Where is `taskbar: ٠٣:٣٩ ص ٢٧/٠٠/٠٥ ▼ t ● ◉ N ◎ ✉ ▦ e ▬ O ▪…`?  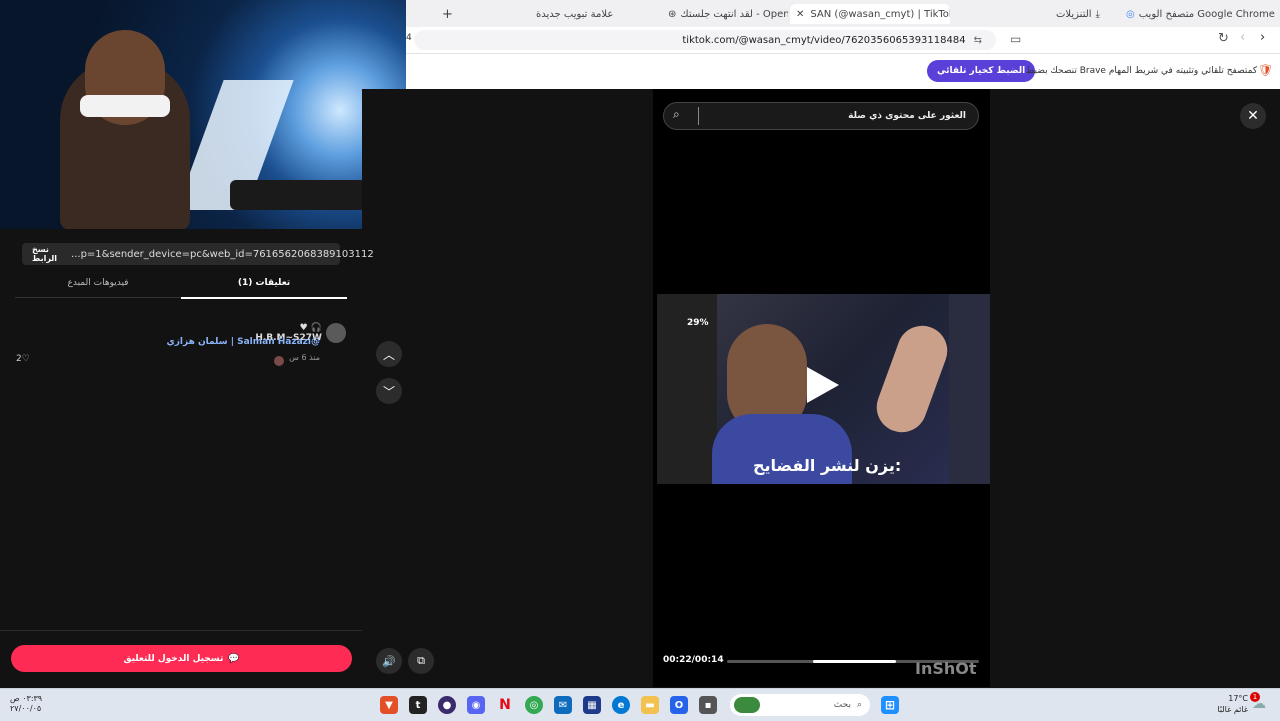
taskbar: ٠٣:٣٩ ص ٢٧/٠٠/٠٥ ▼ t ● ◉ N ◎ ✉ ▦ e ▬ O ▪… is located at coordinates (640, 704).